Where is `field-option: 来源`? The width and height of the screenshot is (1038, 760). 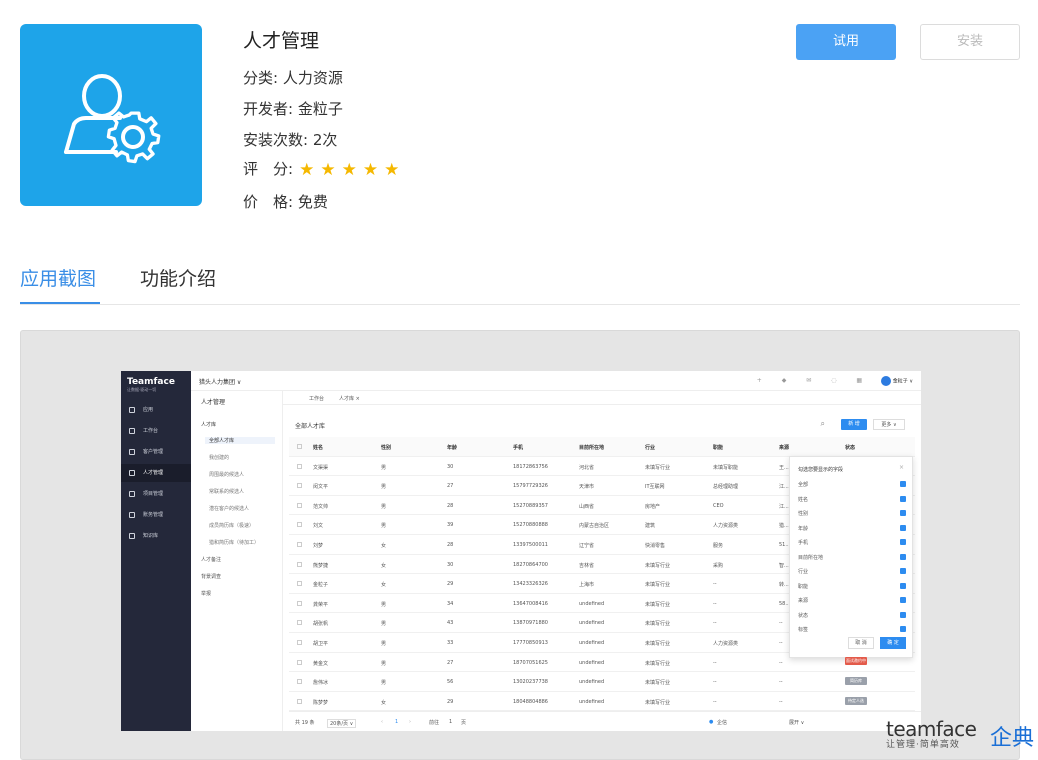 field-option: 来源 is located at coordinates (852, 600).